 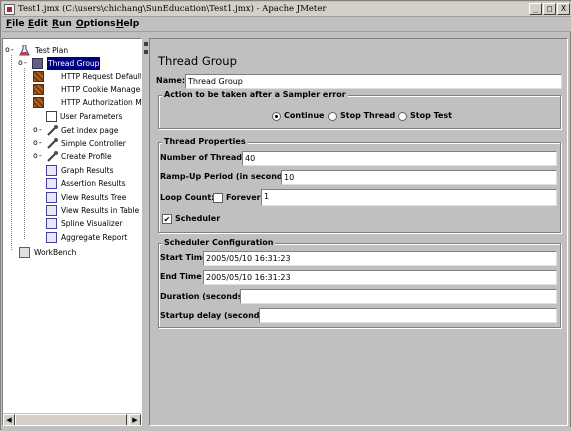 What do you see at coordinates (101, 89) in the screenshot?
I see `tree-node-label: HTTP Cookie Manager` at bounding box center [101, 89].